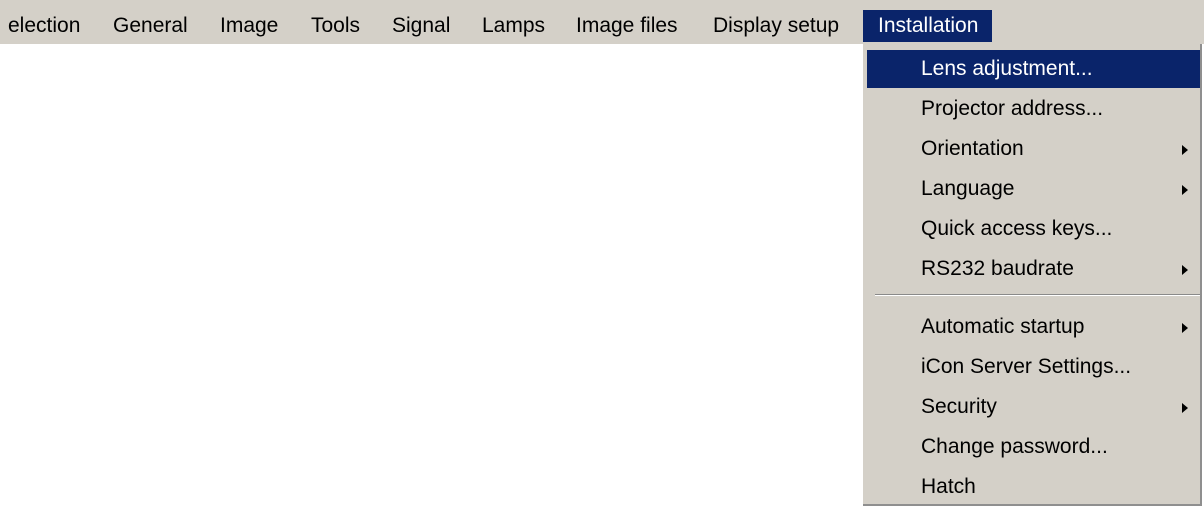  I want to click on menu-display-setup: Display setup, so click(776, 26).